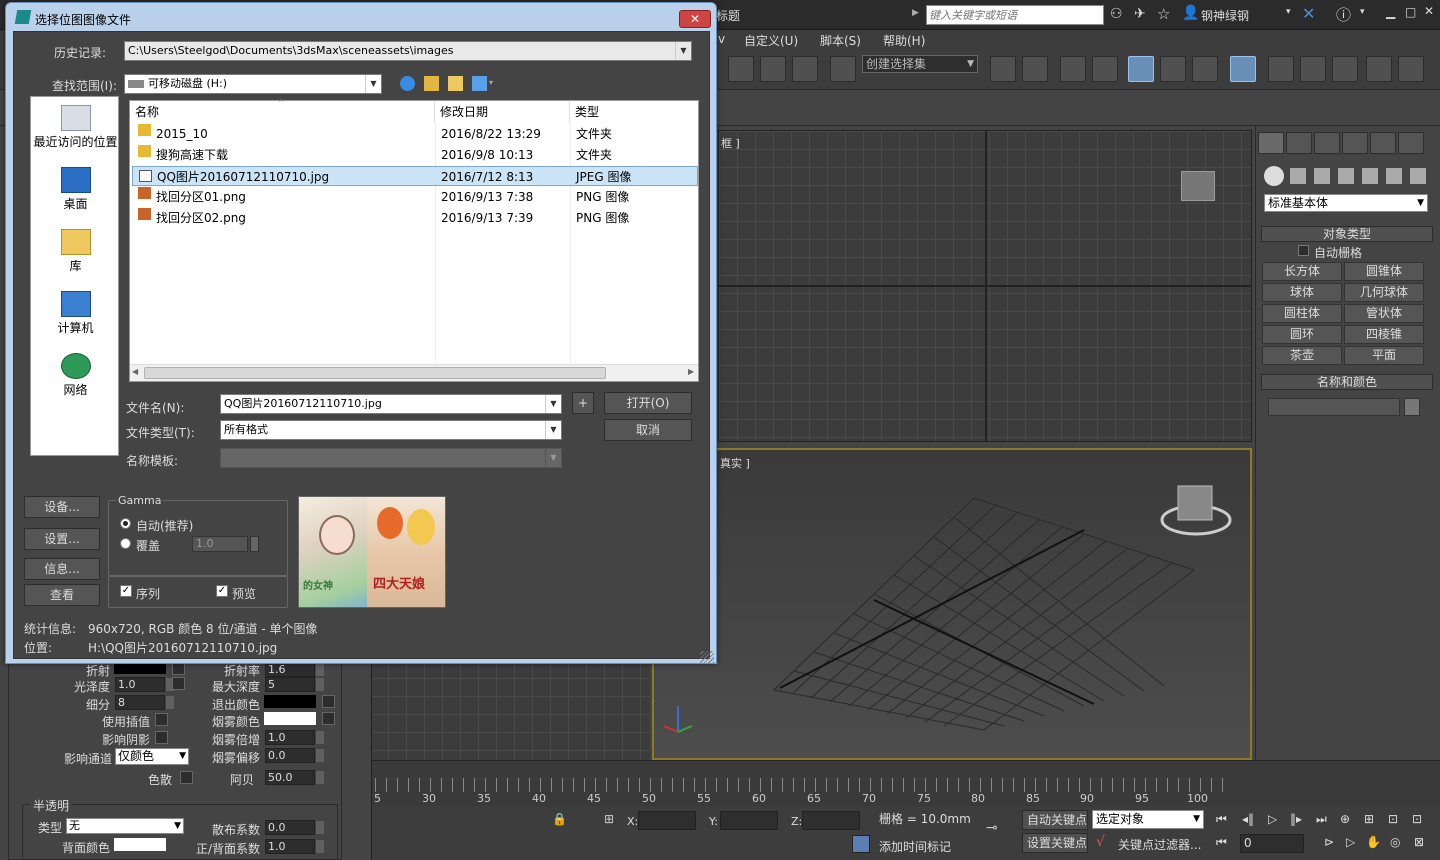  Describe the element at coordinates (1288, 12) in the screenshot. I see `user-dropdown-icon: ▾` at that location.